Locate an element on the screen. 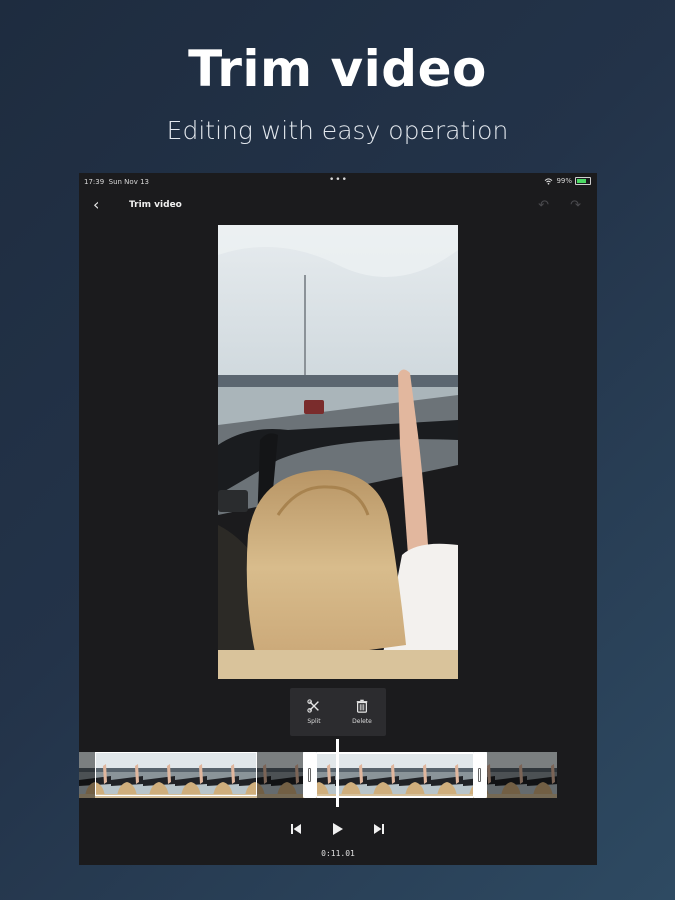  status-time: 17:39 is located at coordinates (94, 182).